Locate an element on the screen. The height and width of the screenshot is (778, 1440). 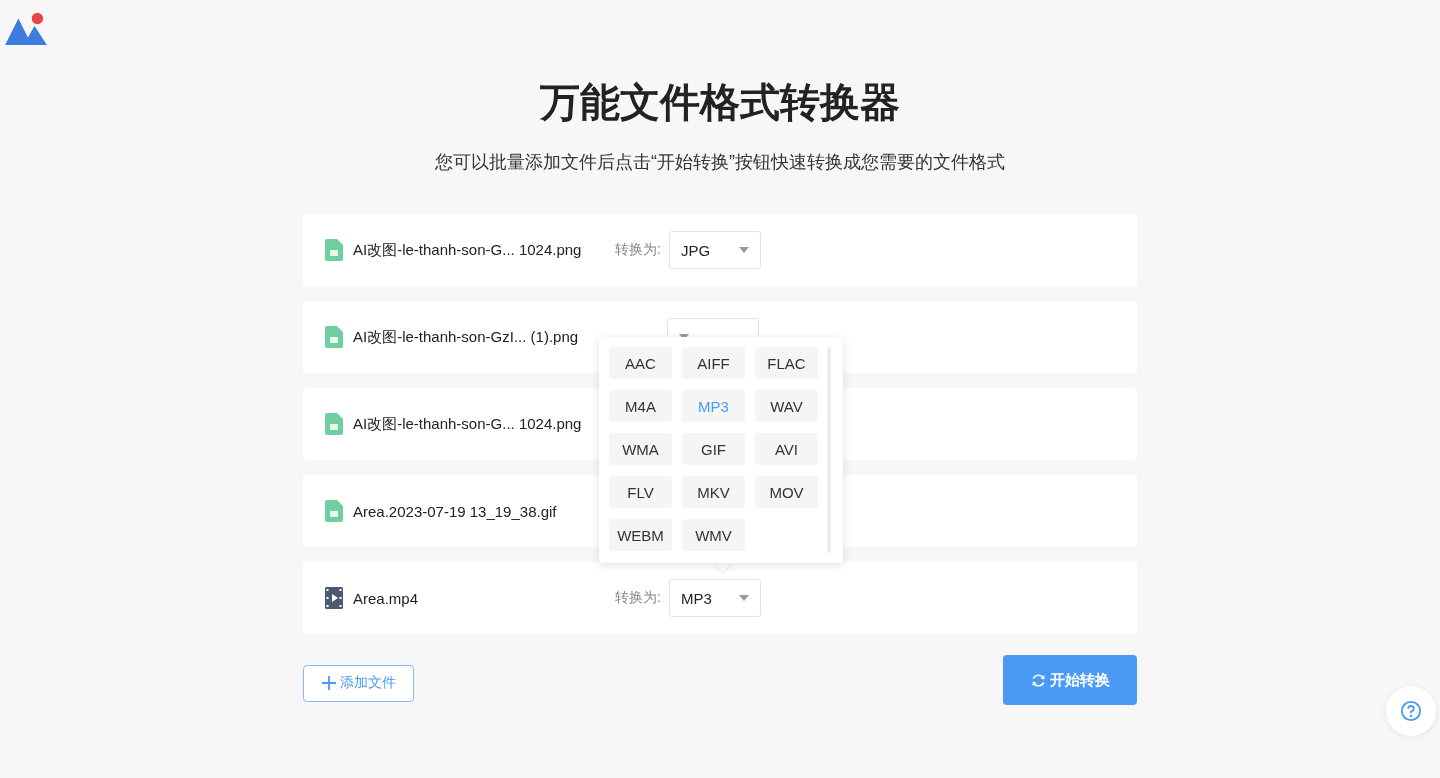
format-option: WMV is located at coordinates (713, 535).